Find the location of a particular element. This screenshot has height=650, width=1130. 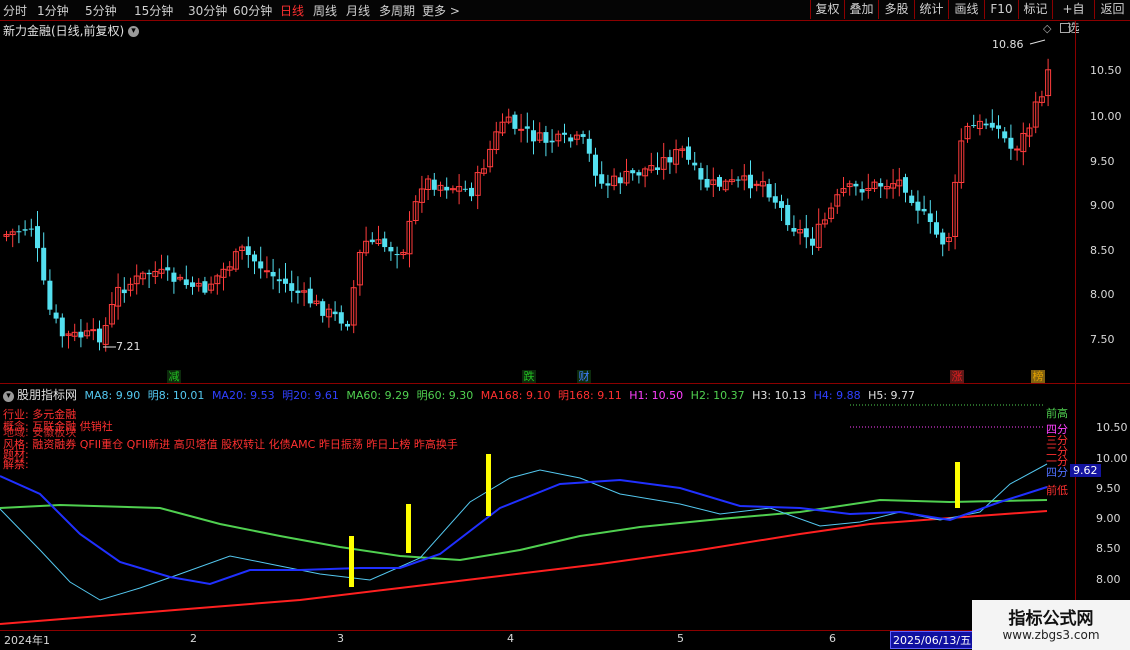

date-label: 2 is located at coordinates (193, 638).